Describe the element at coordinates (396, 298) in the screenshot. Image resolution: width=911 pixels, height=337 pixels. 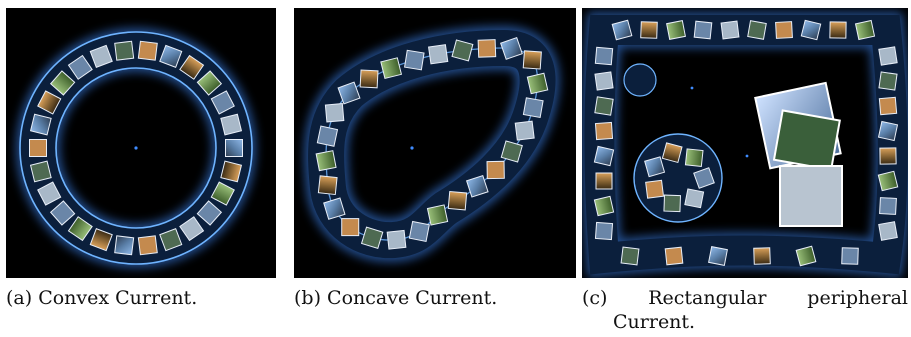
I see `figure-b-caption: (b) Concave Current.` at that location.